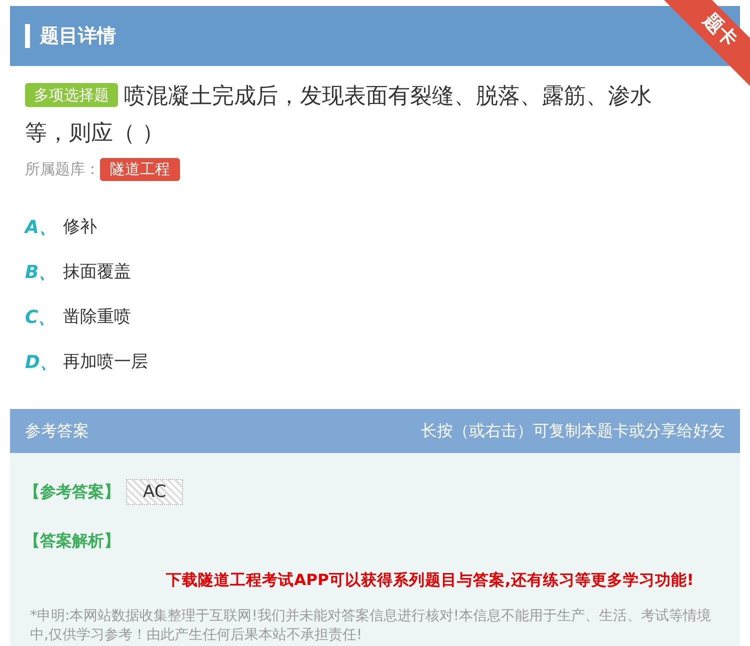  What do you see at coordinates (41, 227) in the screenshot?
I see `option-letter: A、` at bounding box center [41, 227].